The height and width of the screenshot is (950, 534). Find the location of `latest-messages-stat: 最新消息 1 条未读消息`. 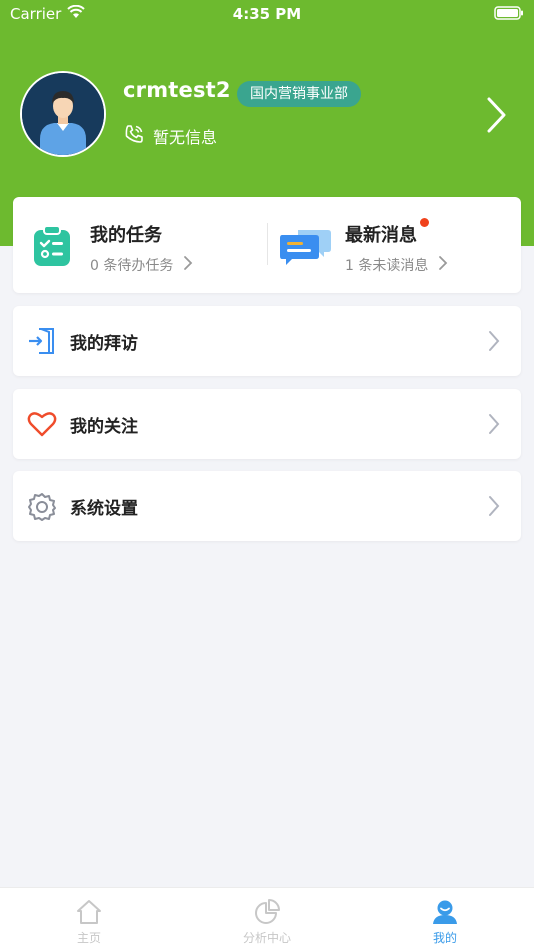

latest-messages-stat: 最新消息 1 条未读消息 is located at coordinates (394, 245).